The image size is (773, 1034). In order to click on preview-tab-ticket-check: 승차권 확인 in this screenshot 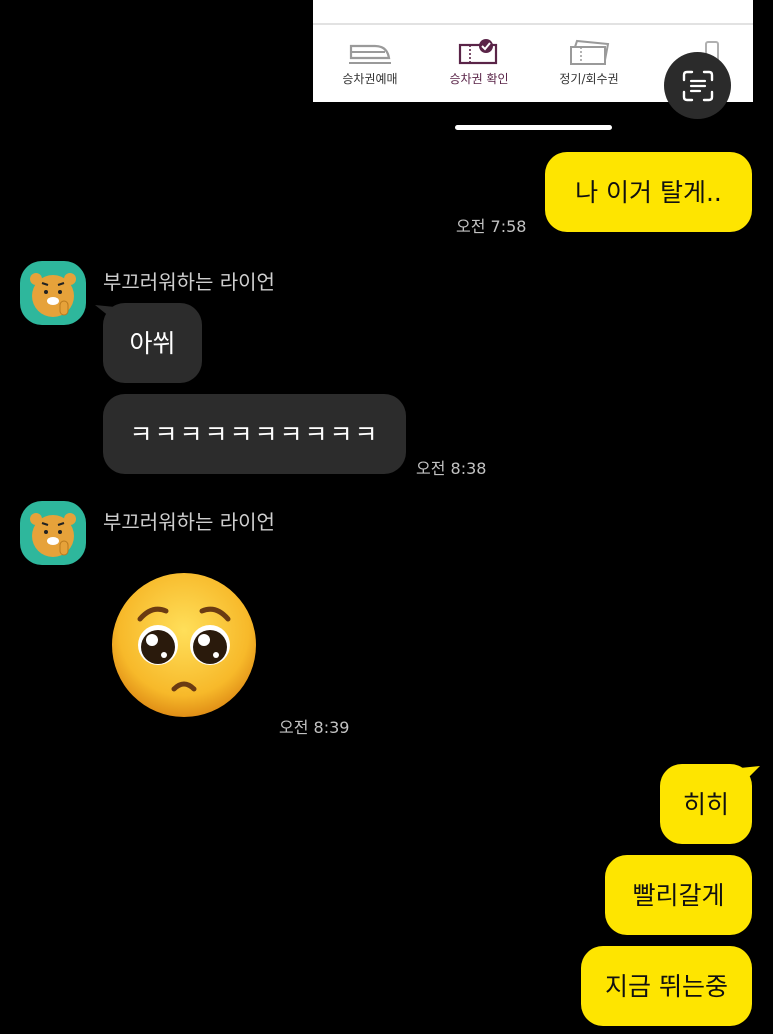, I will do `click(479, 68)`.